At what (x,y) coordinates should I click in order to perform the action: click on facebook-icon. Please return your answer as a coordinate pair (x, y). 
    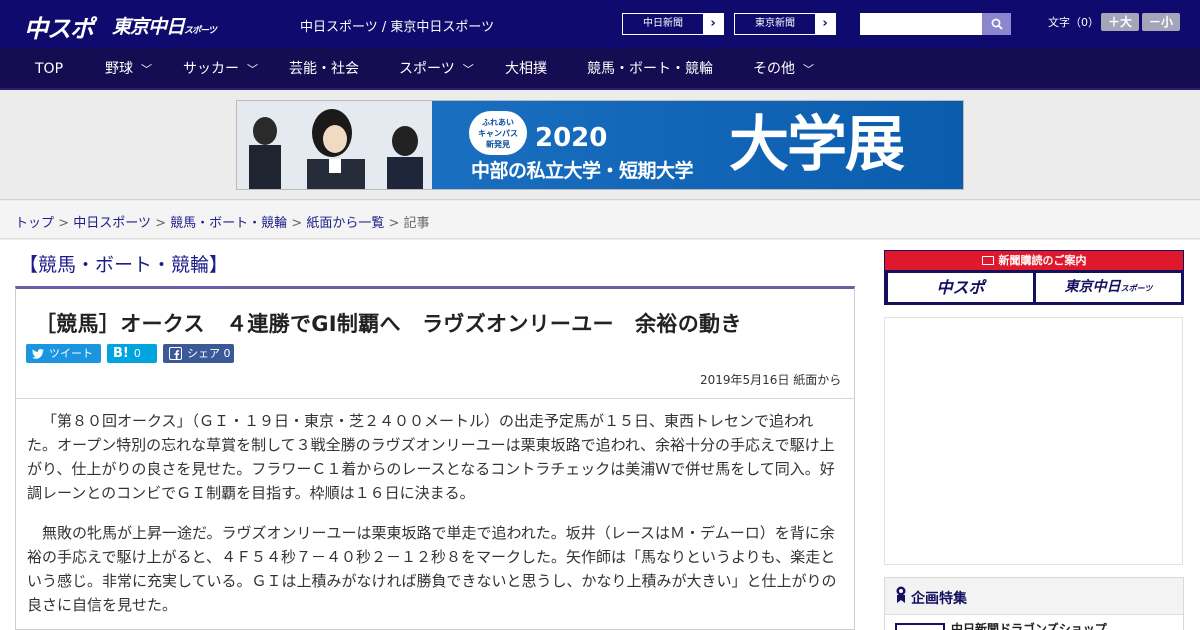
    Looking at the image, I should click on (175, 353).